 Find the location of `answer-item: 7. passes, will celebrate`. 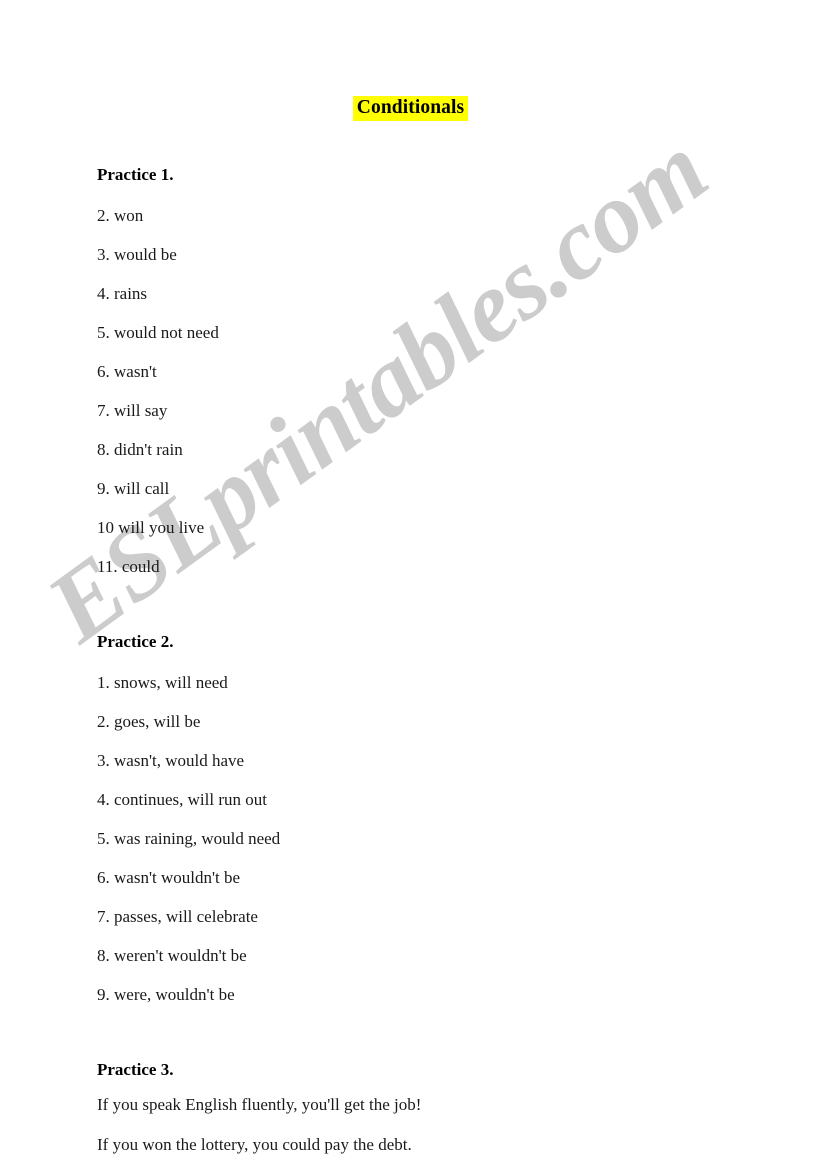

answer-item: 7. passes, will celebrate is located at coordinates (177, 916).